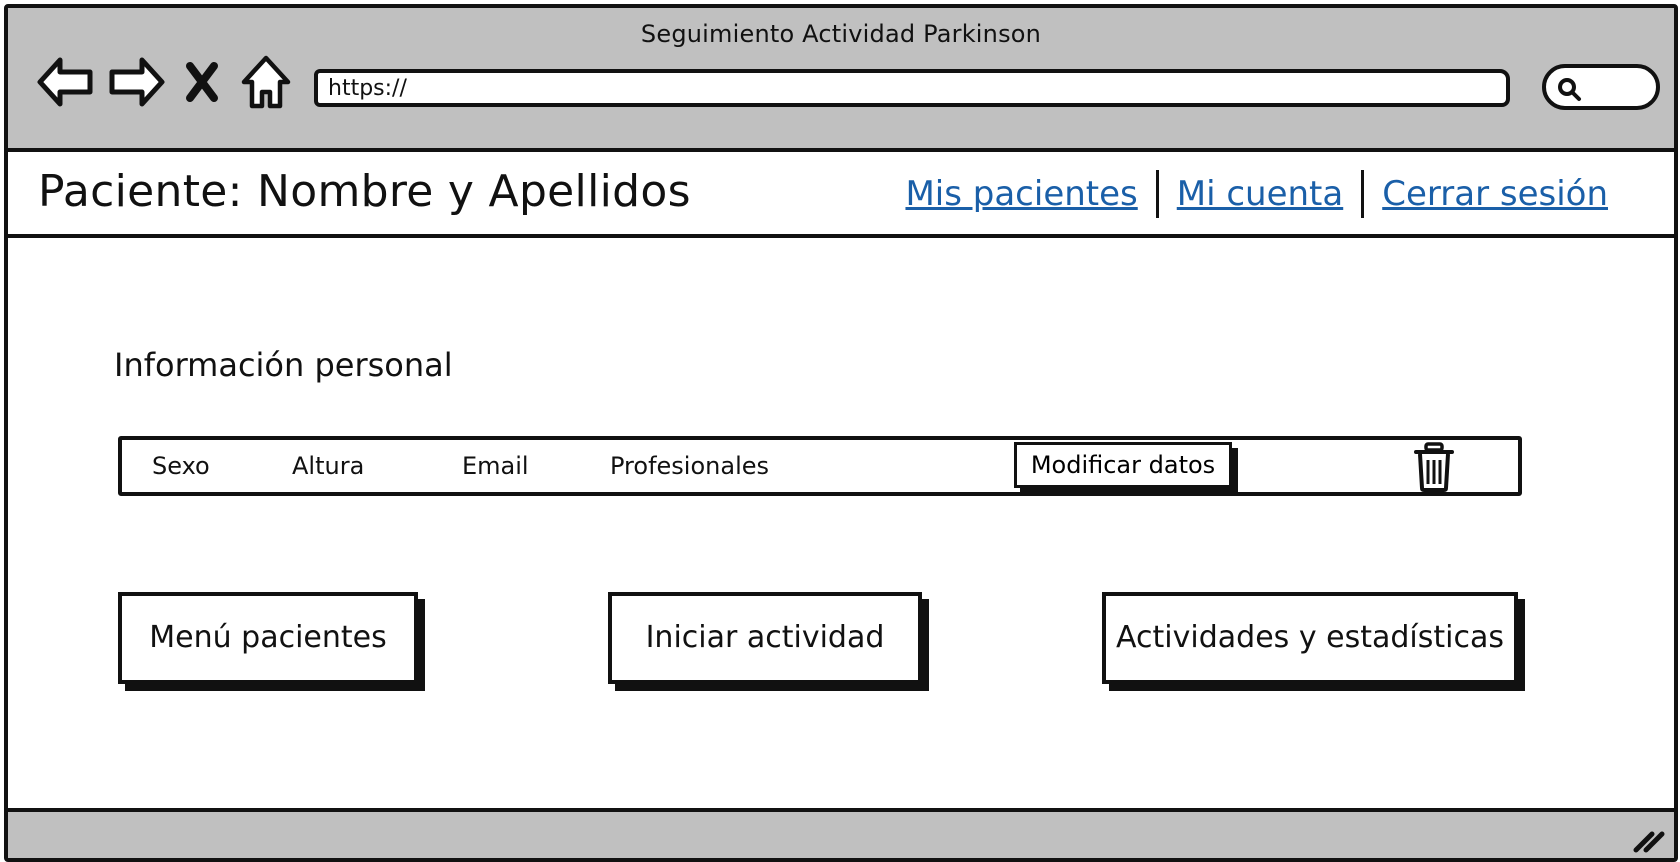 This screenshot has width=1680, height=862. Describe the element at coordinates (765, 638) in the screenshot. I see `start-activity-button: Iniciar actividad` at that location.